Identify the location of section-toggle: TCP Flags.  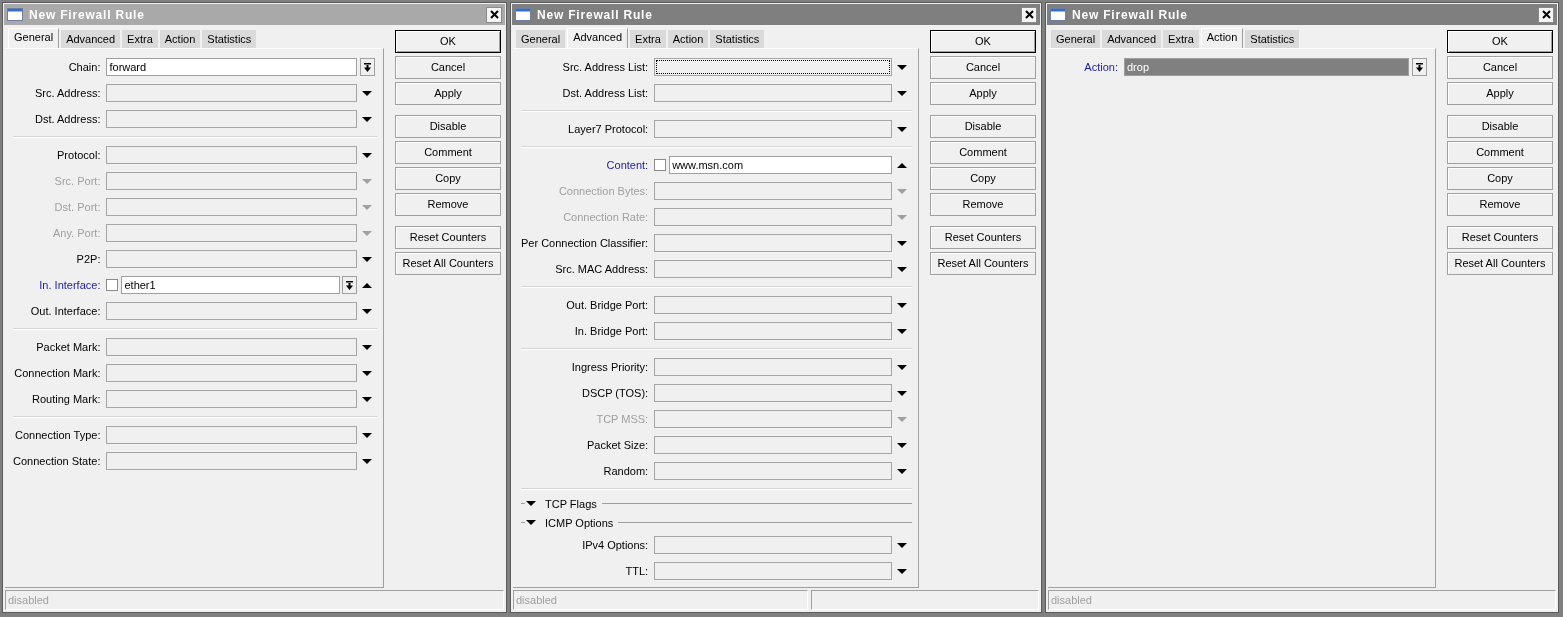
(561, 503).